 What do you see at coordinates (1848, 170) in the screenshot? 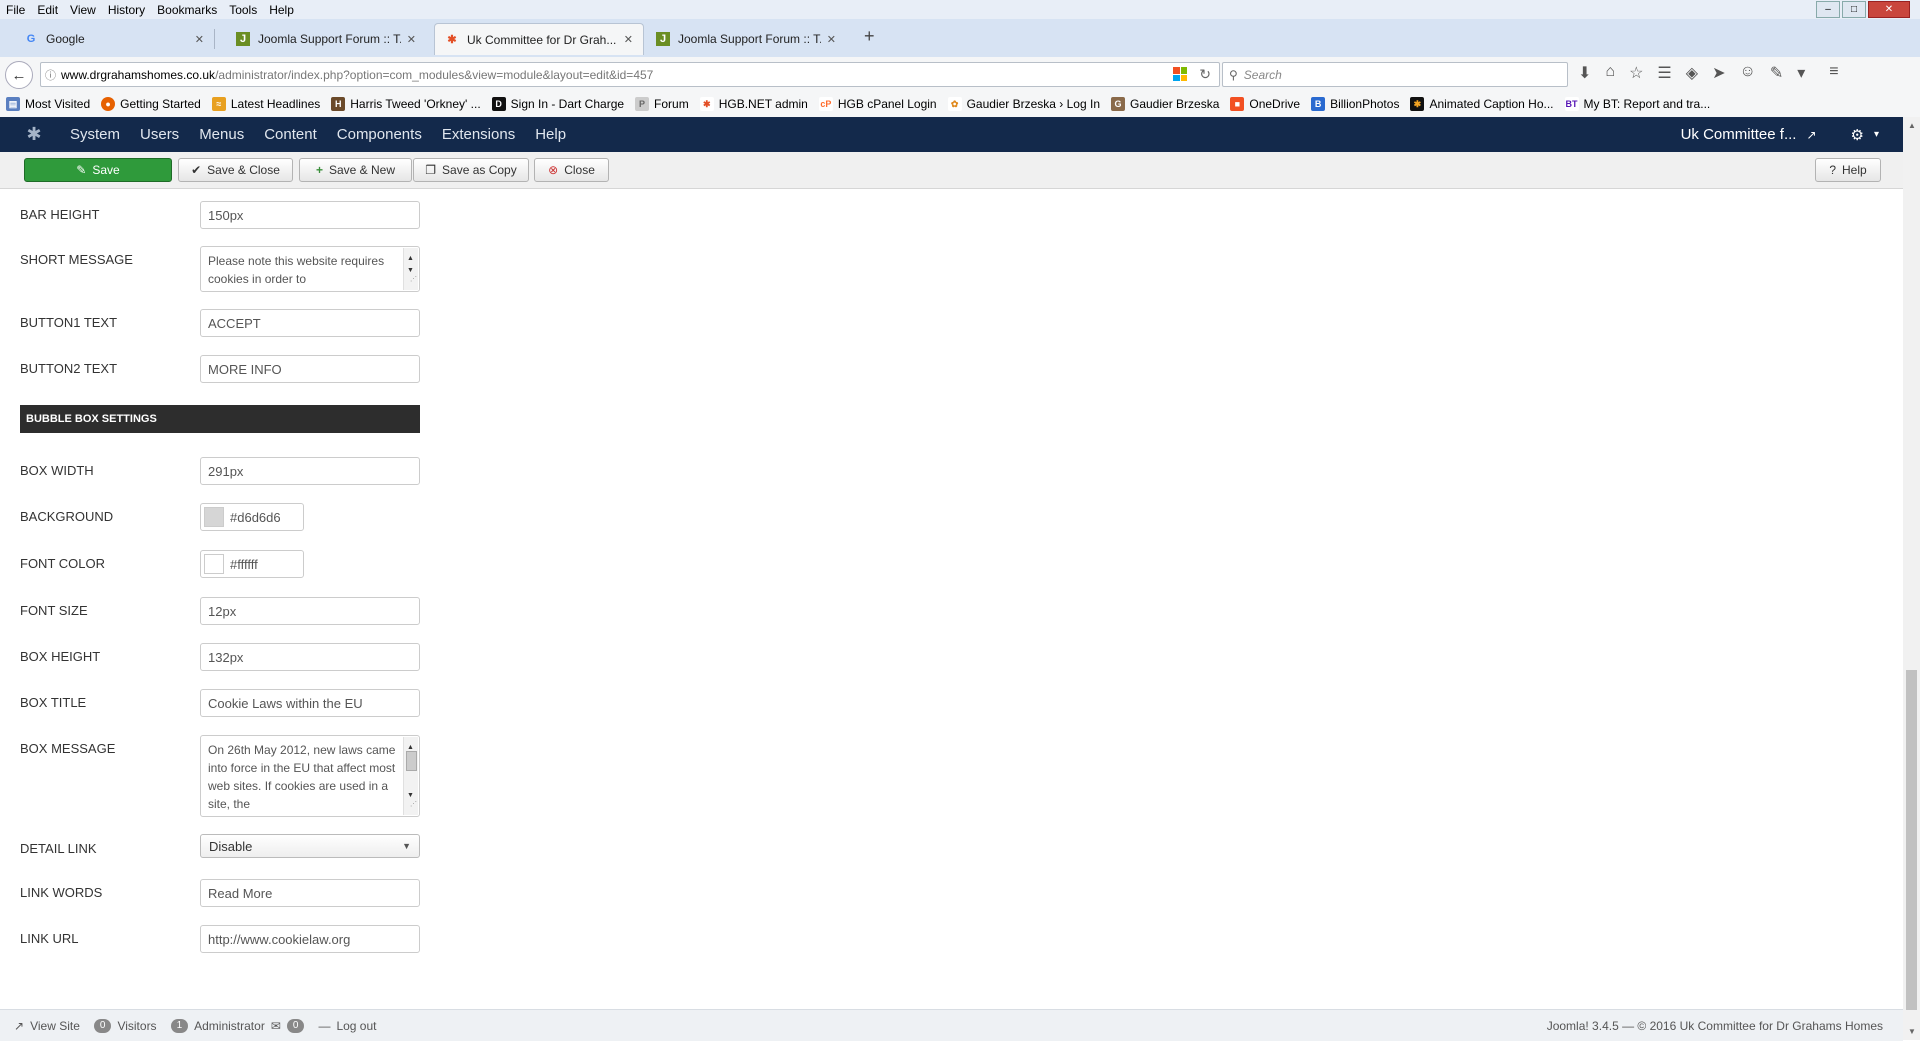
I see `help-button: ? Help` at bounding box center [1848, 170].